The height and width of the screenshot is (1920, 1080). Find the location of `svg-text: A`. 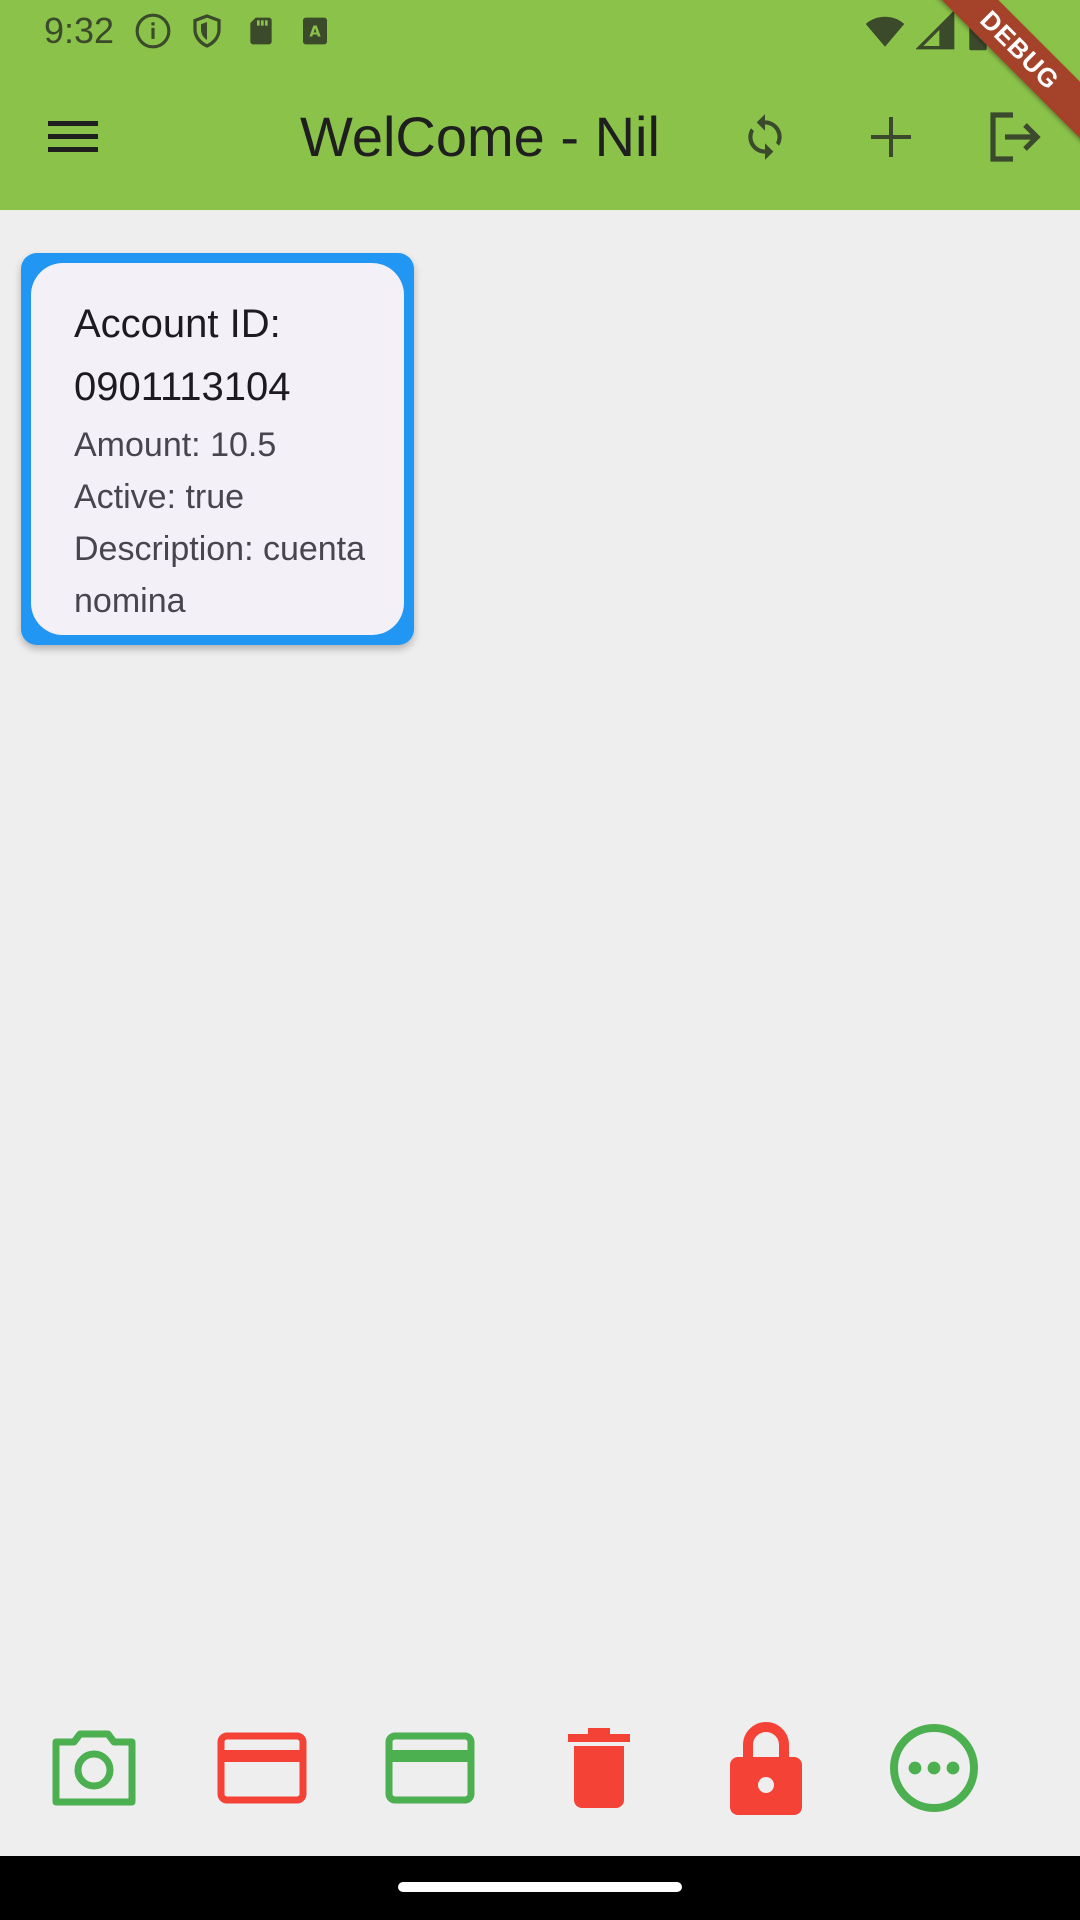

svg-text: A is located at coordinates (315, 31).